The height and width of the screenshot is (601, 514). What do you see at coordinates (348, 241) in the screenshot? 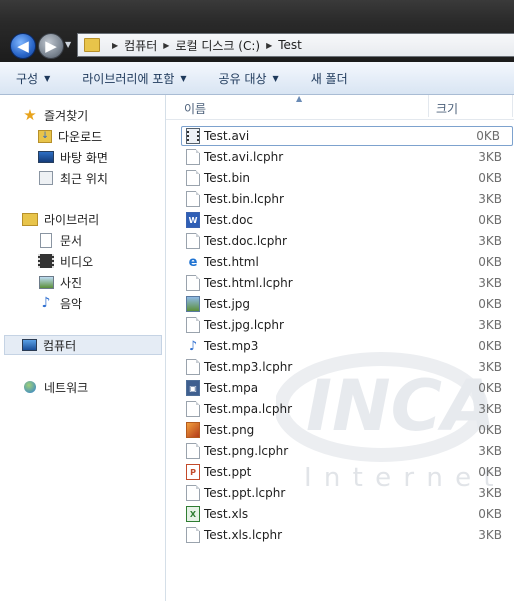
I see `file-row: Test.doc.lcphr 3KB` at bounding box center [348, 241].